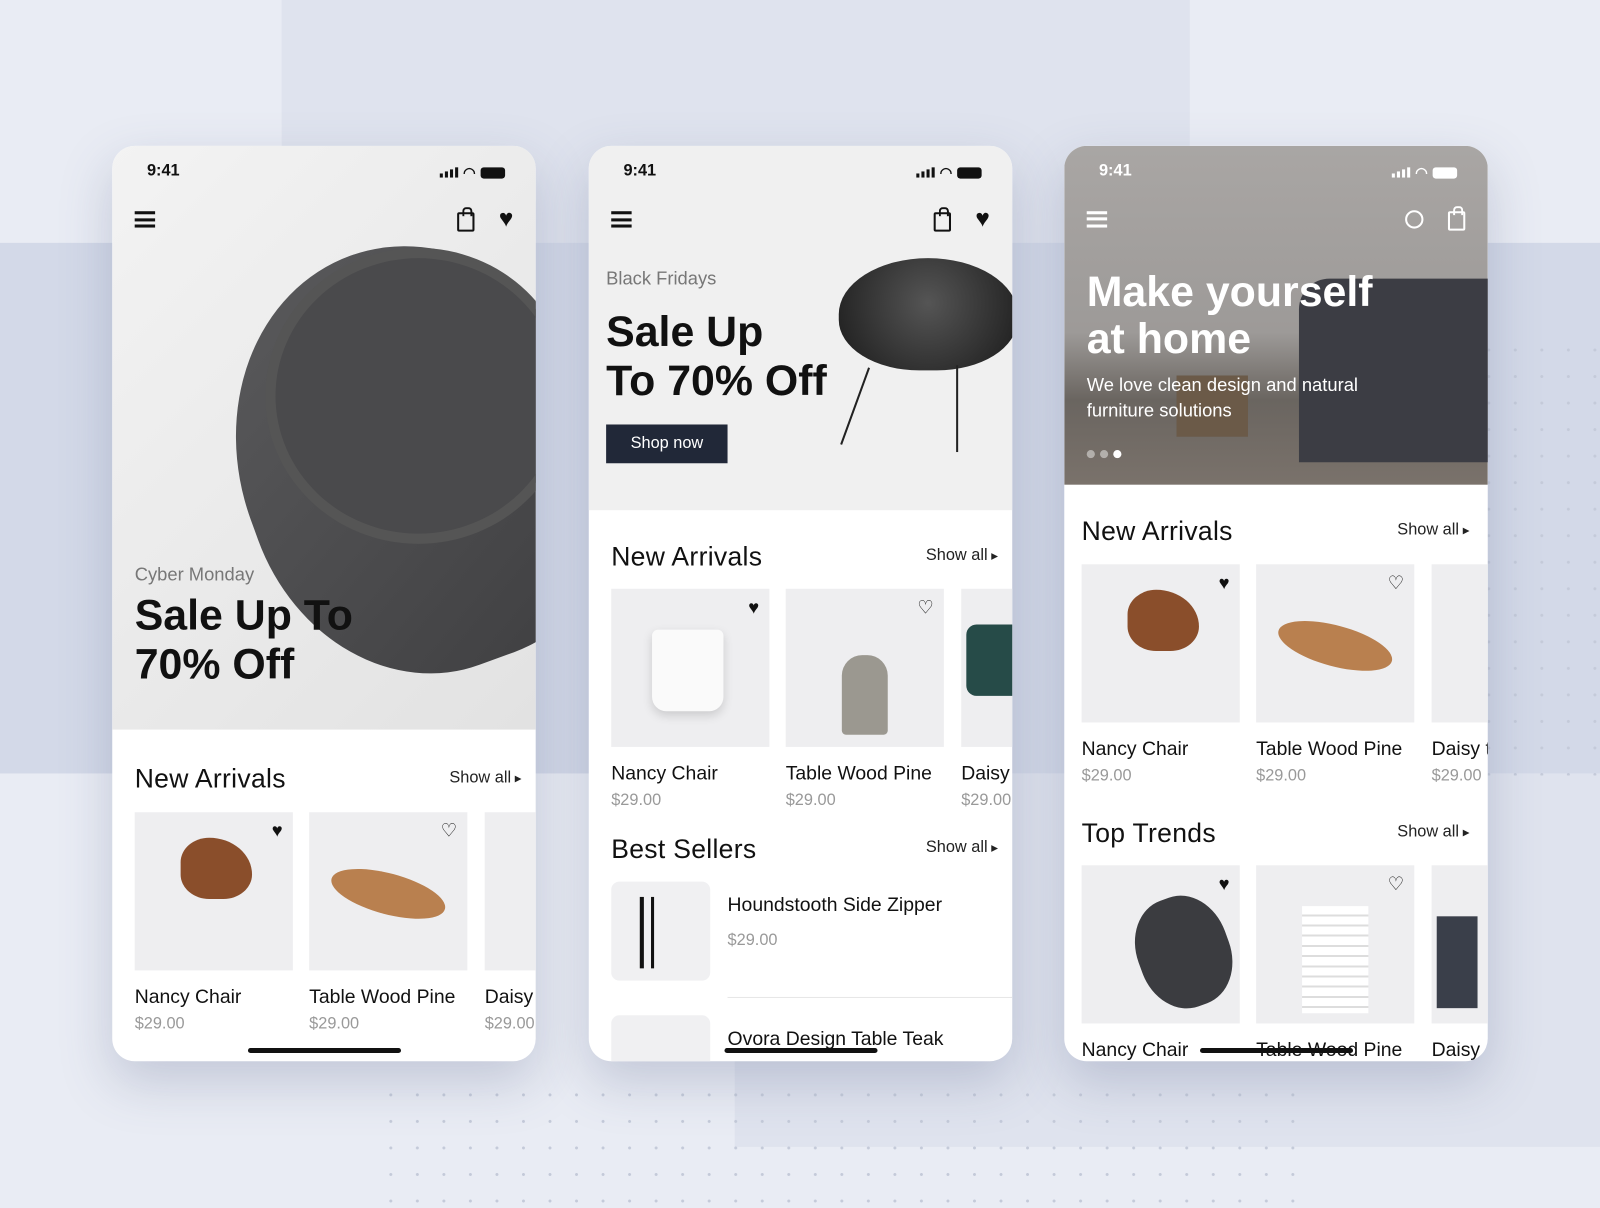 This screenshot has width=1600, height=1208. What do you see at coordinates (1276, 1050) in the screenshot?
I see `home-indicator` at bounding box center [1276, 1050].